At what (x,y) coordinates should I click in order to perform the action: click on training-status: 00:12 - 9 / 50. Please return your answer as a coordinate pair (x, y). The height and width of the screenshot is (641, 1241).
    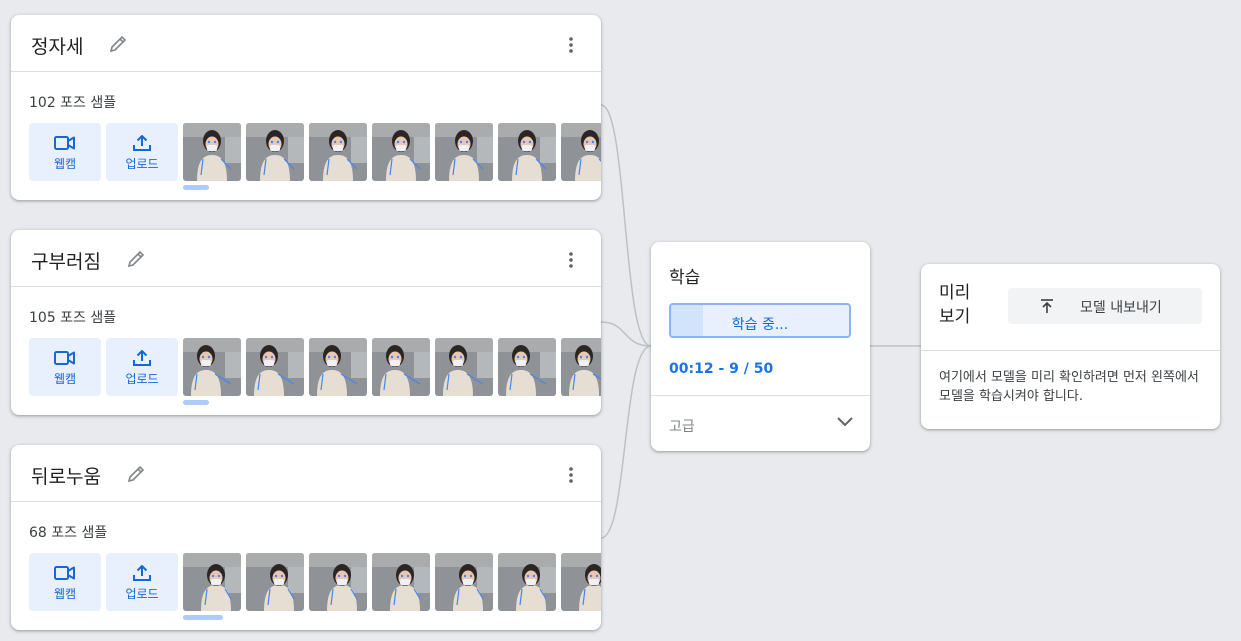
    Looking at the image, I should click on (721, 369).